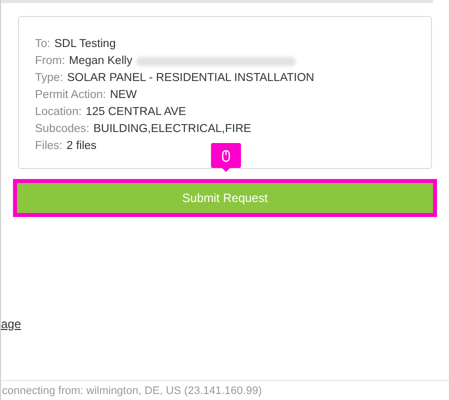 This screenshot has height=400, width=450. What do you see at coordinates (62, 129) in the screenshot?
I see `field-label: Subcodes:` at bounding box center [62, 129].